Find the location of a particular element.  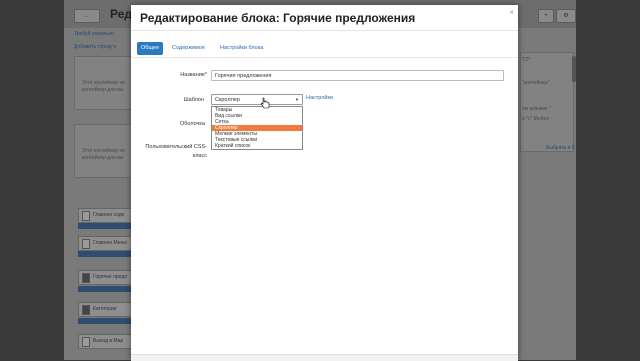

tab-divider is located at coordinates (324, 57).